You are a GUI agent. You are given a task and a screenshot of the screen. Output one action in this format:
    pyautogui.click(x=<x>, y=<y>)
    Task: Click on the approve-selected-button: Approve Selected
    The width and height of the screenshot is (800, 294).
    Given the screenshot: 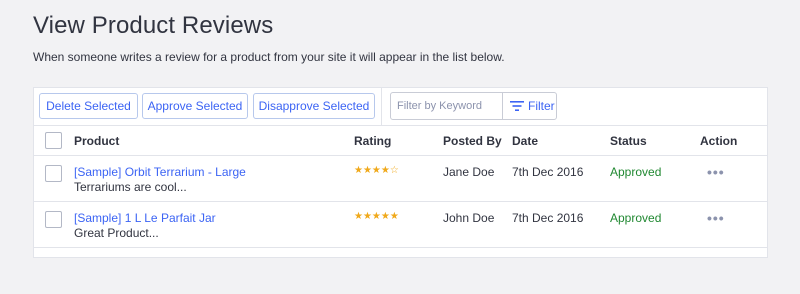 What is the action you would take?
    pyautogui.click(x=195, y=106)
    